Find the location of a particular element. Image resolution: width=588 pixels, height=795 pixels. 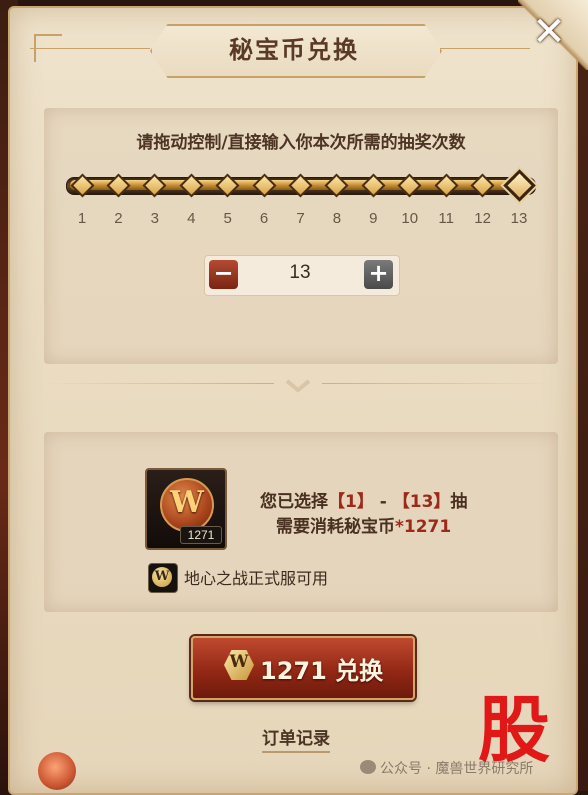

decrement-button: − is located at coordinates (223, 274).